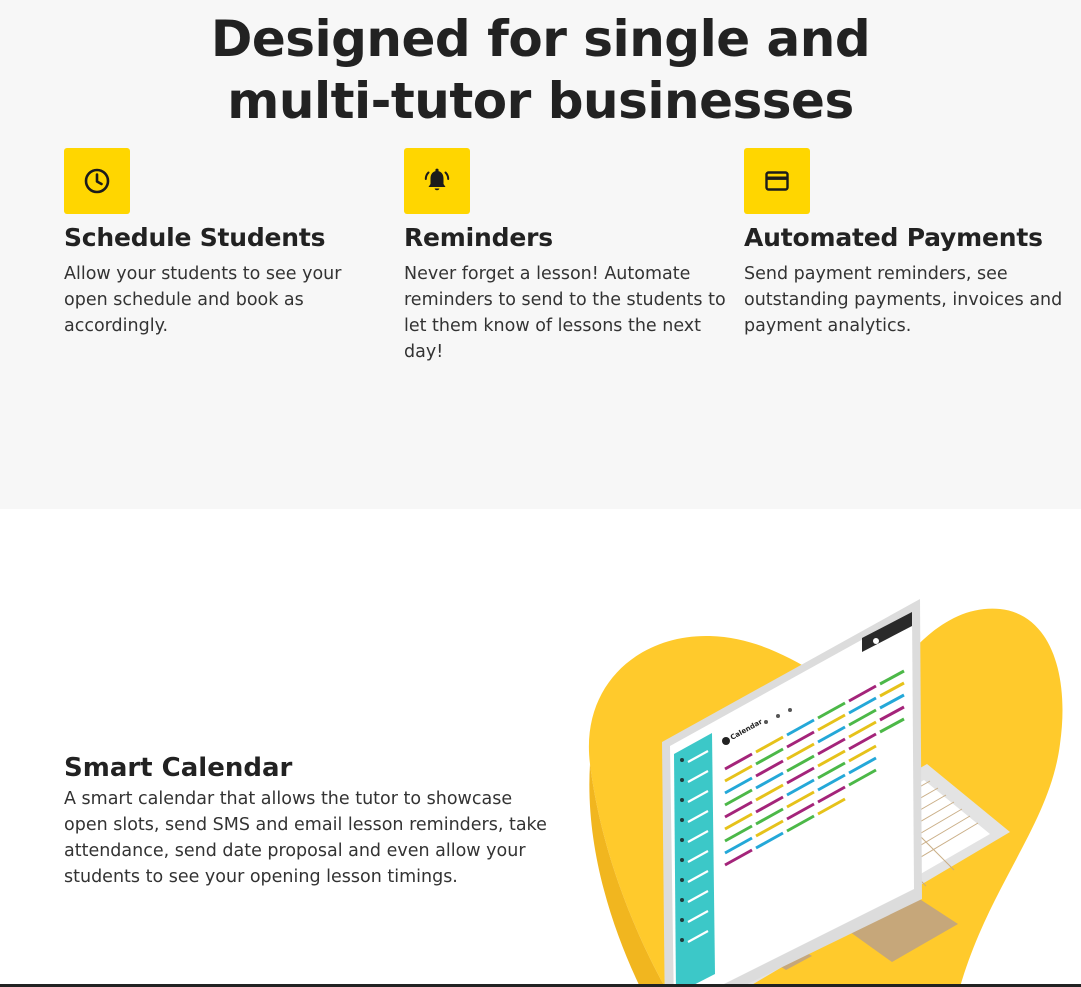 The image size is (1081, 987). Describe the element at coordinates (178, 768) in the screenshot. I see `calendar-title: Smart Calendar` at that location.